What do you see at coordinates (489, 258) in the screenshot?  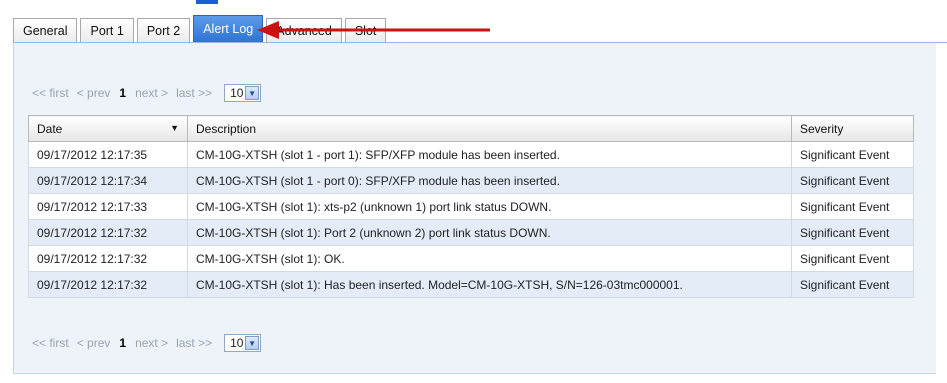 I see `cell-description: CM-10G-XTSH (slot 1): OK.` at bounding box center [489, 258].